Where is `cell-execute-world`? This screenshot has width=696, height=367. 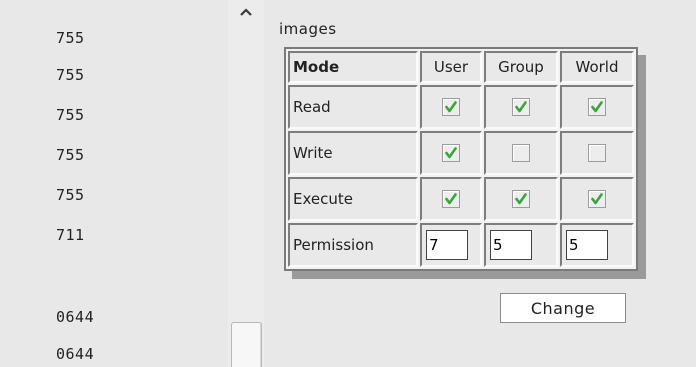 cell-execute-world is located at coordinates (597, 199).